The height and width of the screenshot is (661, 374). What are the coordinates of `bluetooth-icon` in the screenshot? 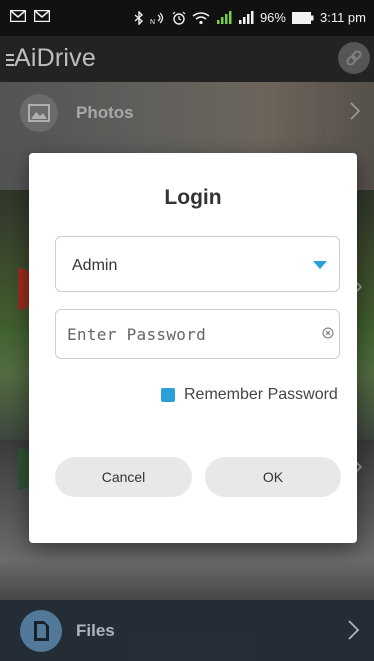 It's located at (139, 17).